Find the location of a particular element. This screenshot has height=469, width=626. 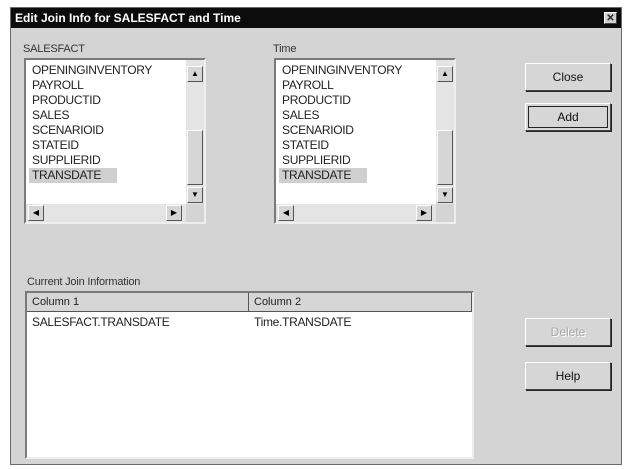

add-button: Add is located at coordinates (568, 117).